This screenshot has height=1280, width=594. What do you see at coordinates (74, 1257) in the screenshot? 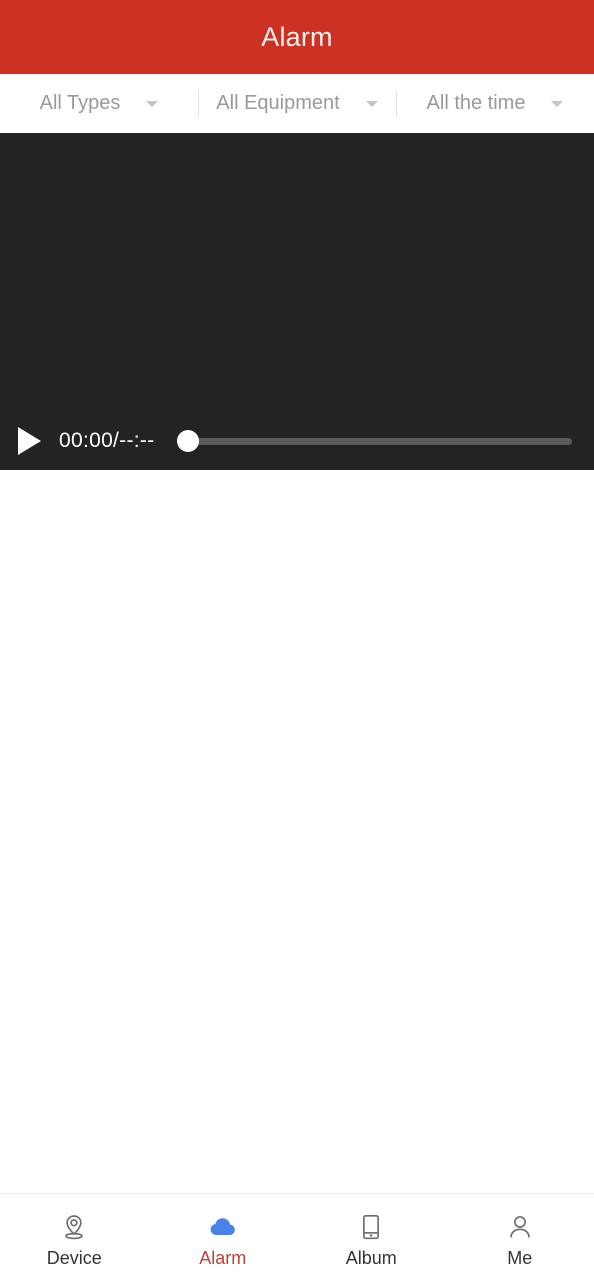
I see `nav-label-device: Device` at bounding box center [74, 1257].